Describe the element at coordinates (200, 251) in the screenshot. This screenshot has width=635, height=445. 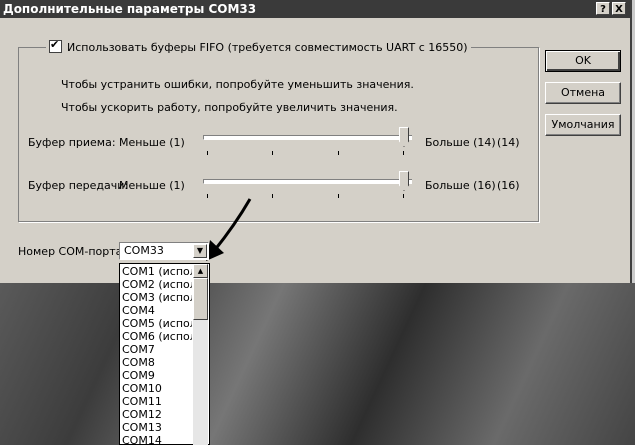
I see `chevron-down-icon: ▼` at that location.